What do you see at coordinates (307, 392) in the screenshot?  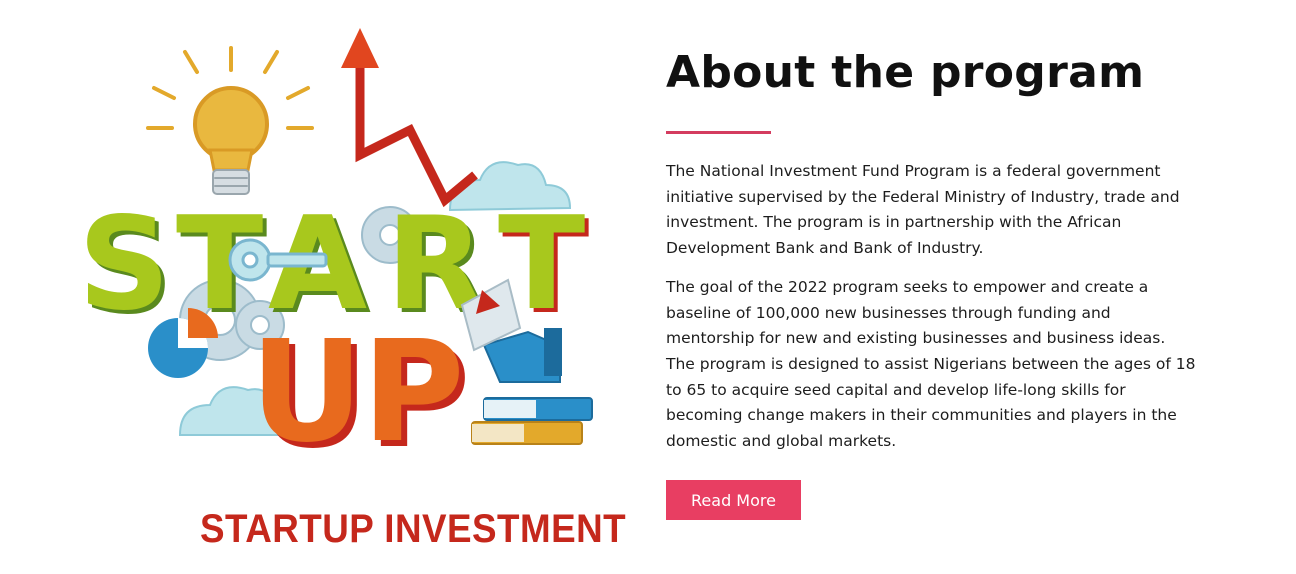 I see `svg-text: U` at bounding box center [307, 392].